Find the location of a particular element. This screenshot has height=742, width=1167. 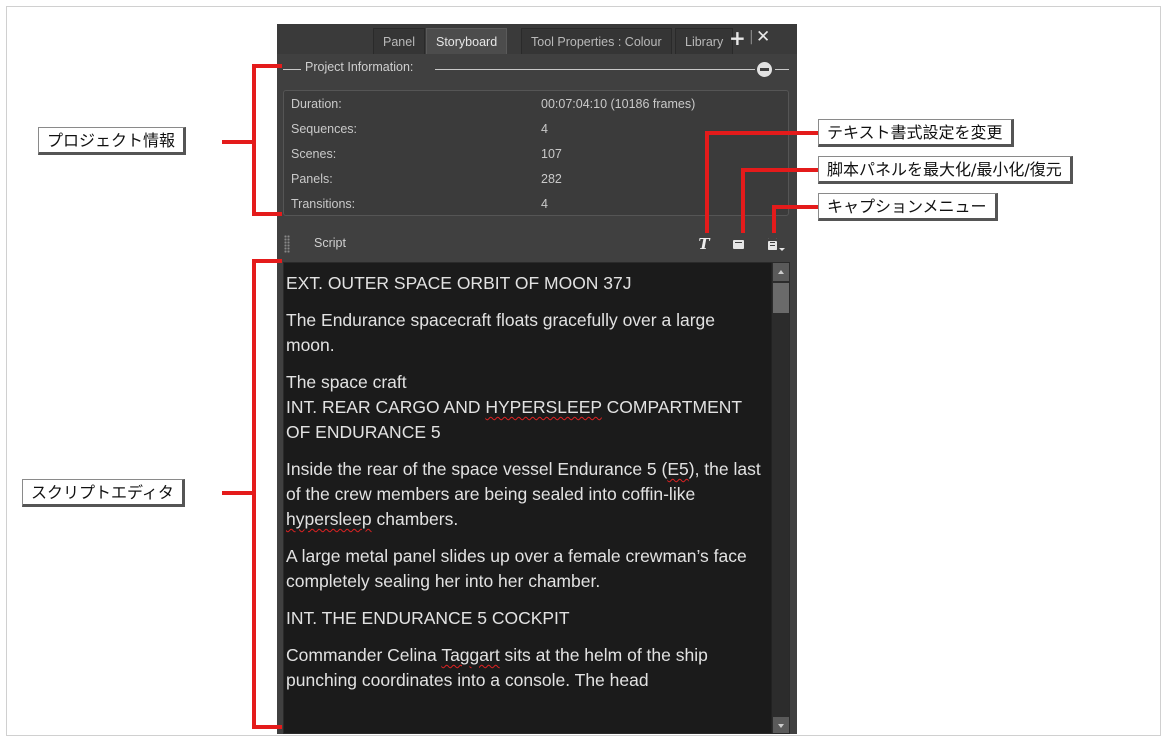

callout-text-format: テキスト書式設定を変更 is located at coordinates (916, 133).